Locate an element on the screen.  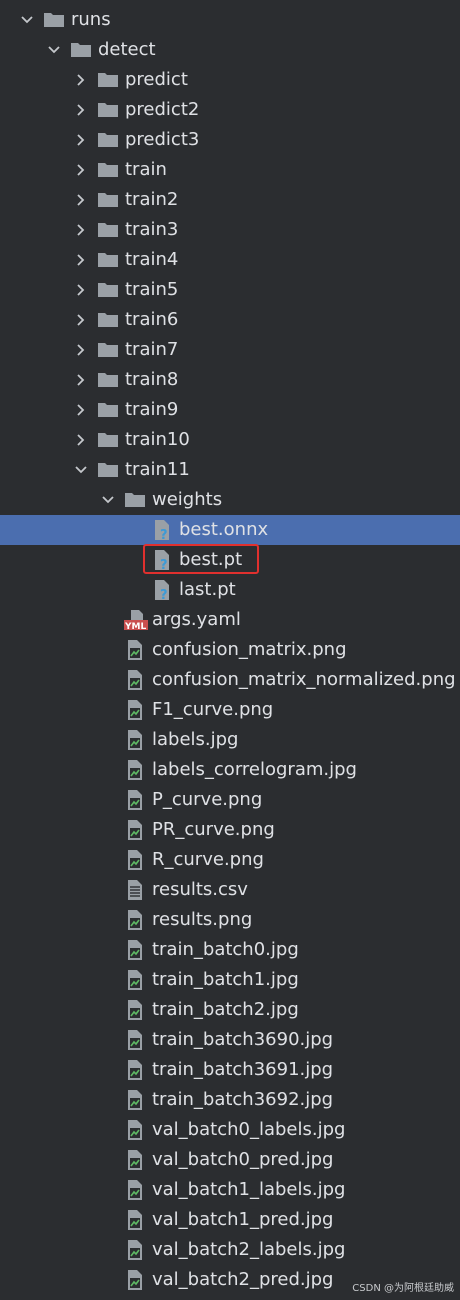
tree-row-image: F1_curve.png is located at coordinates (230, 710).